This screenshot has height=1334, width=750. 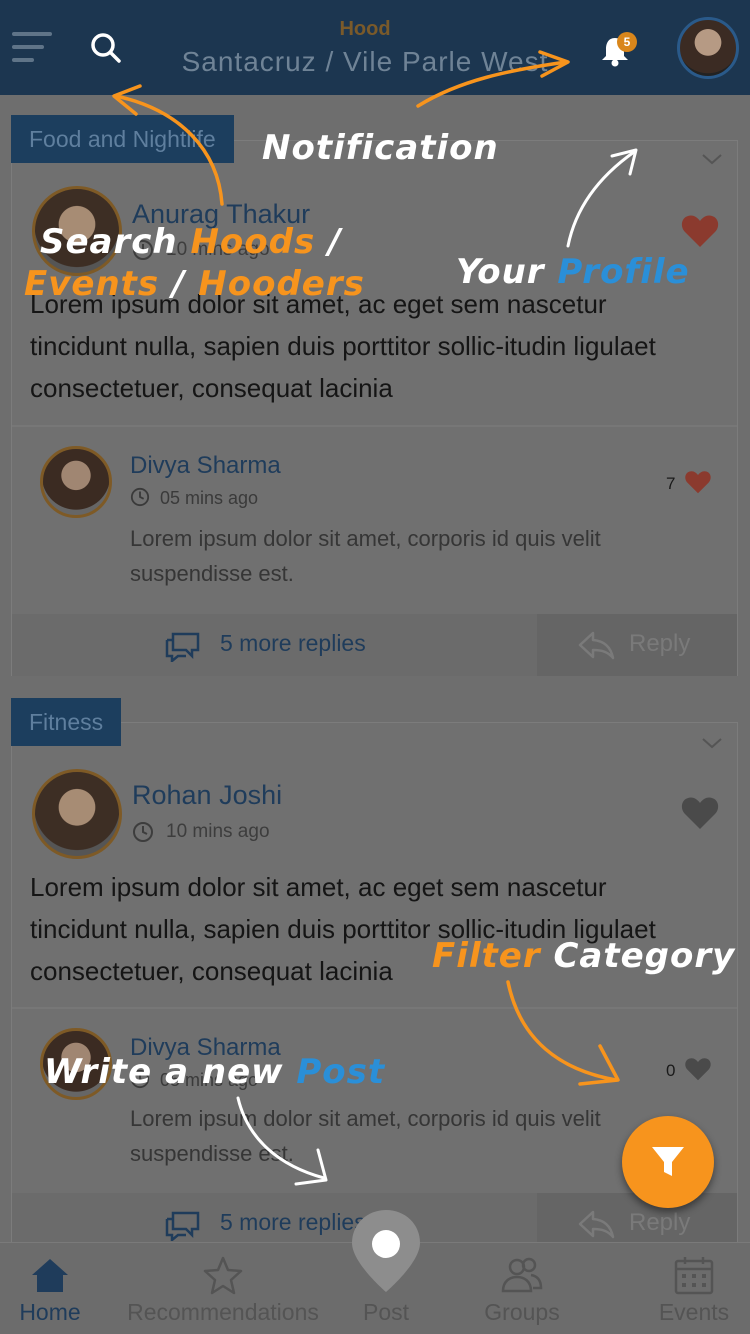 I want to click on annotation-write-post: Write a new Post, so click(x=214, y=1072).